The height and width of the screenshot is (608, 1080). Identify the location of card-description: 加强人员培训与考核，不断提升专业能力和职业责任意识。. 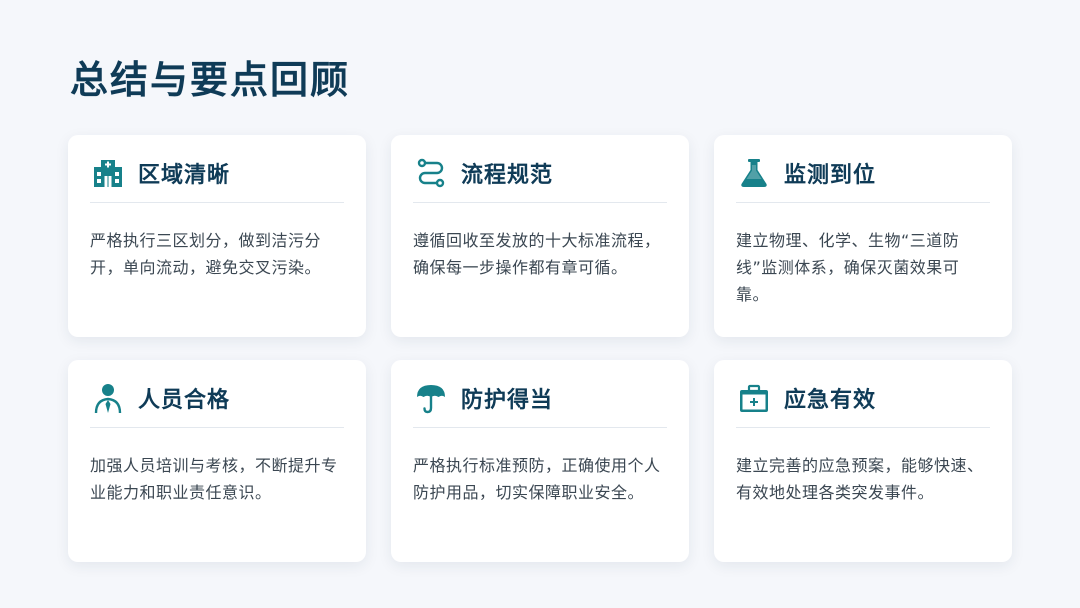
(214, 479).